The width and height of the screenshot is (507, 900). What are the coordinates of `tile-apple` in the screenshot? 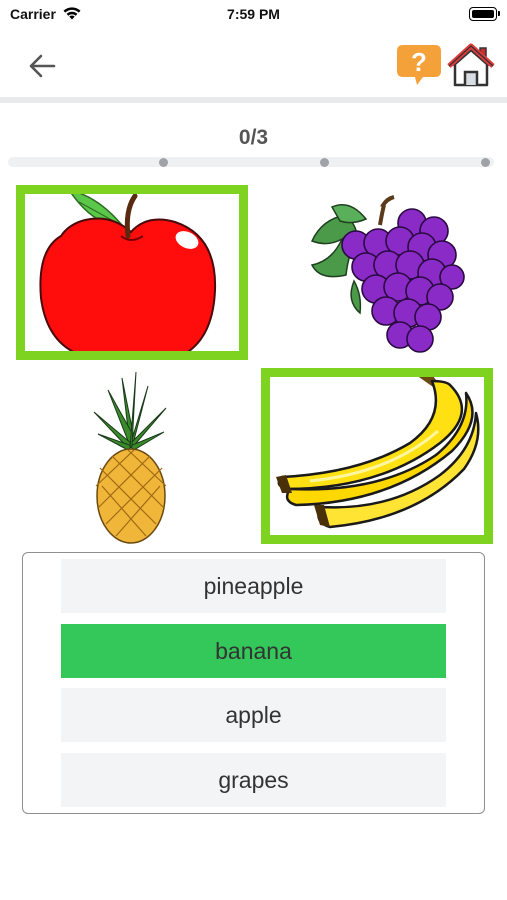 It's located at (132, 272).